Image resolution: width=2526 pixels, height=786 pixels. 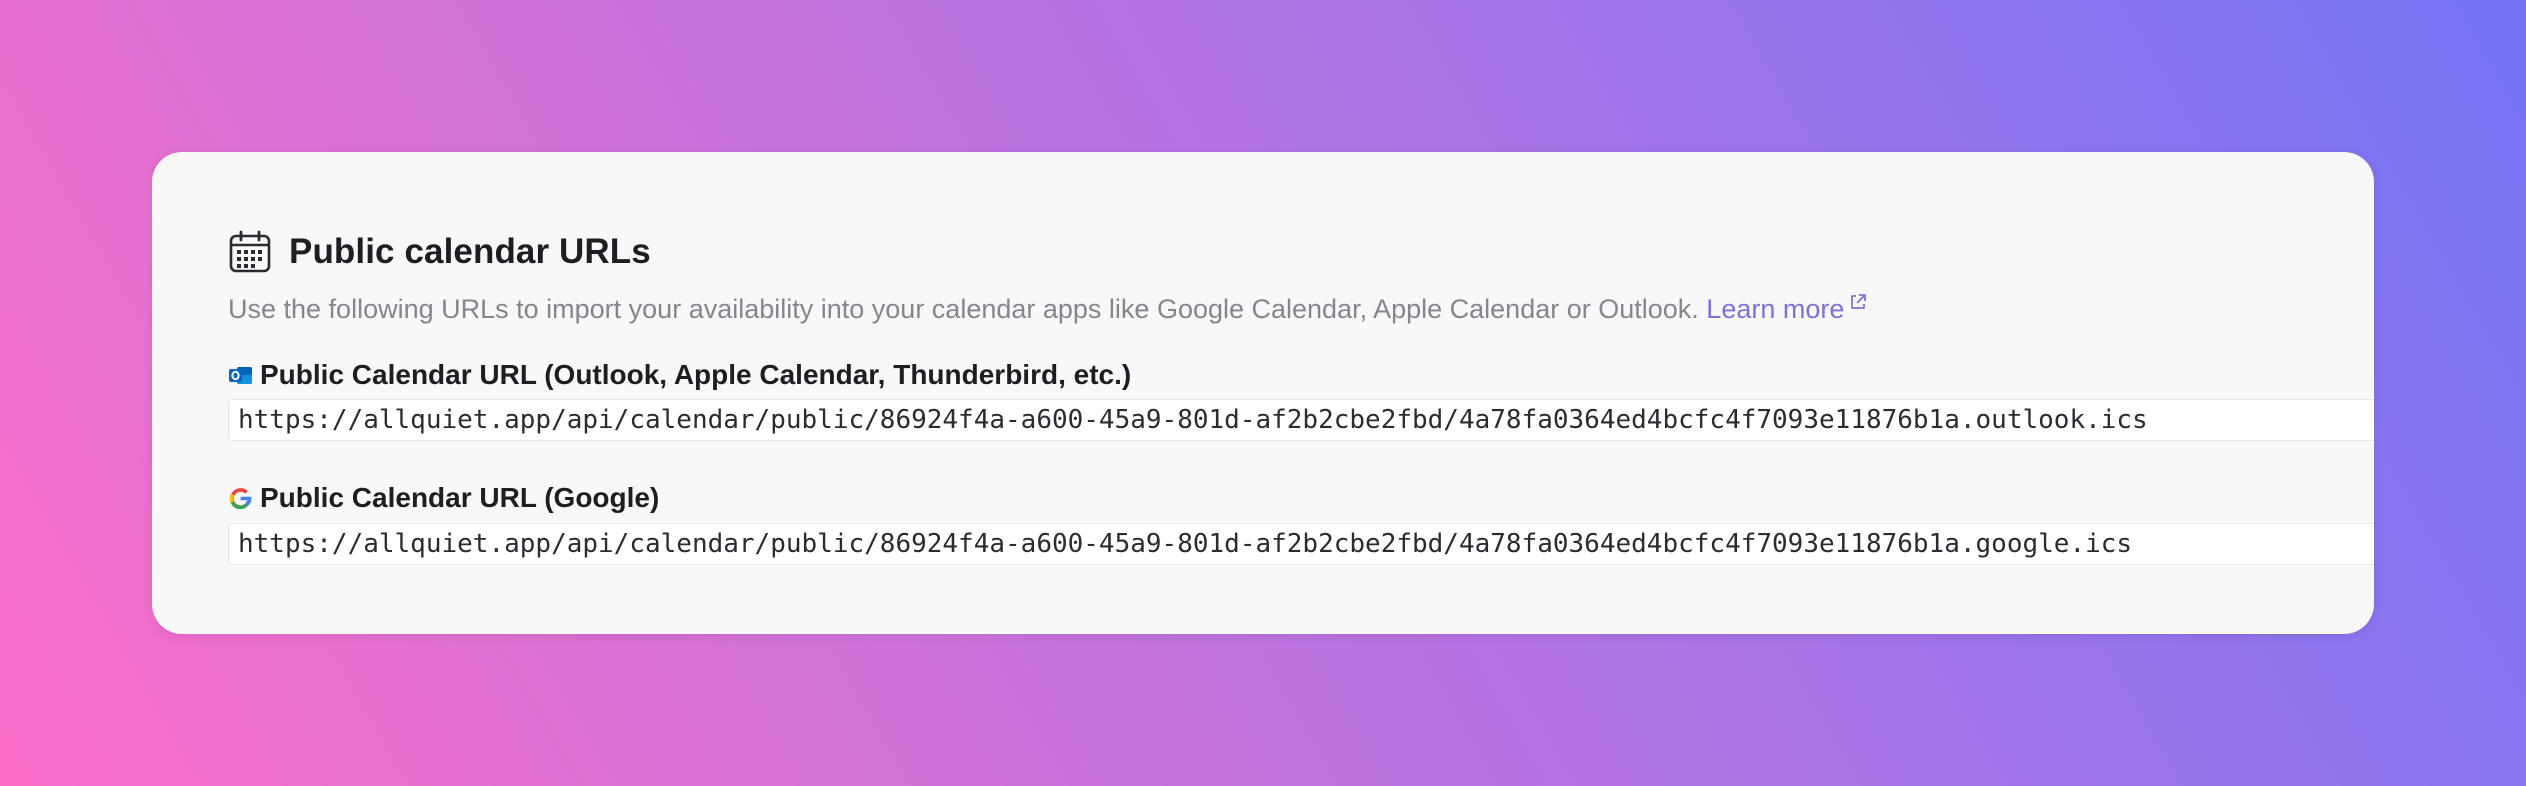 I want to click on external-link-icon, so click(x=1858, y=294).